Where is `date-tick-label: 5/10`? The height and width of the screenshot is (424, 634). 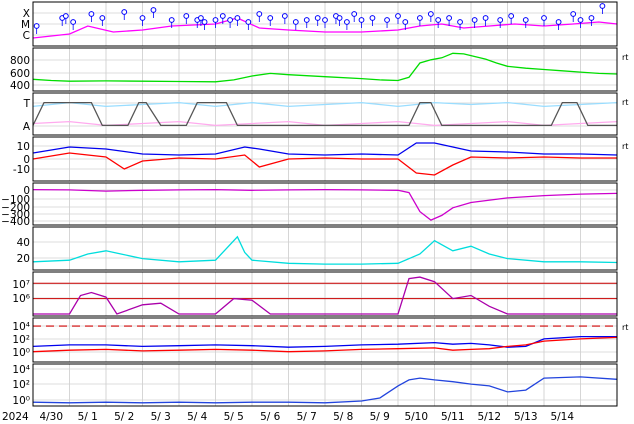 date-tick-label: 5/10 is located at coordinates (416, 417).